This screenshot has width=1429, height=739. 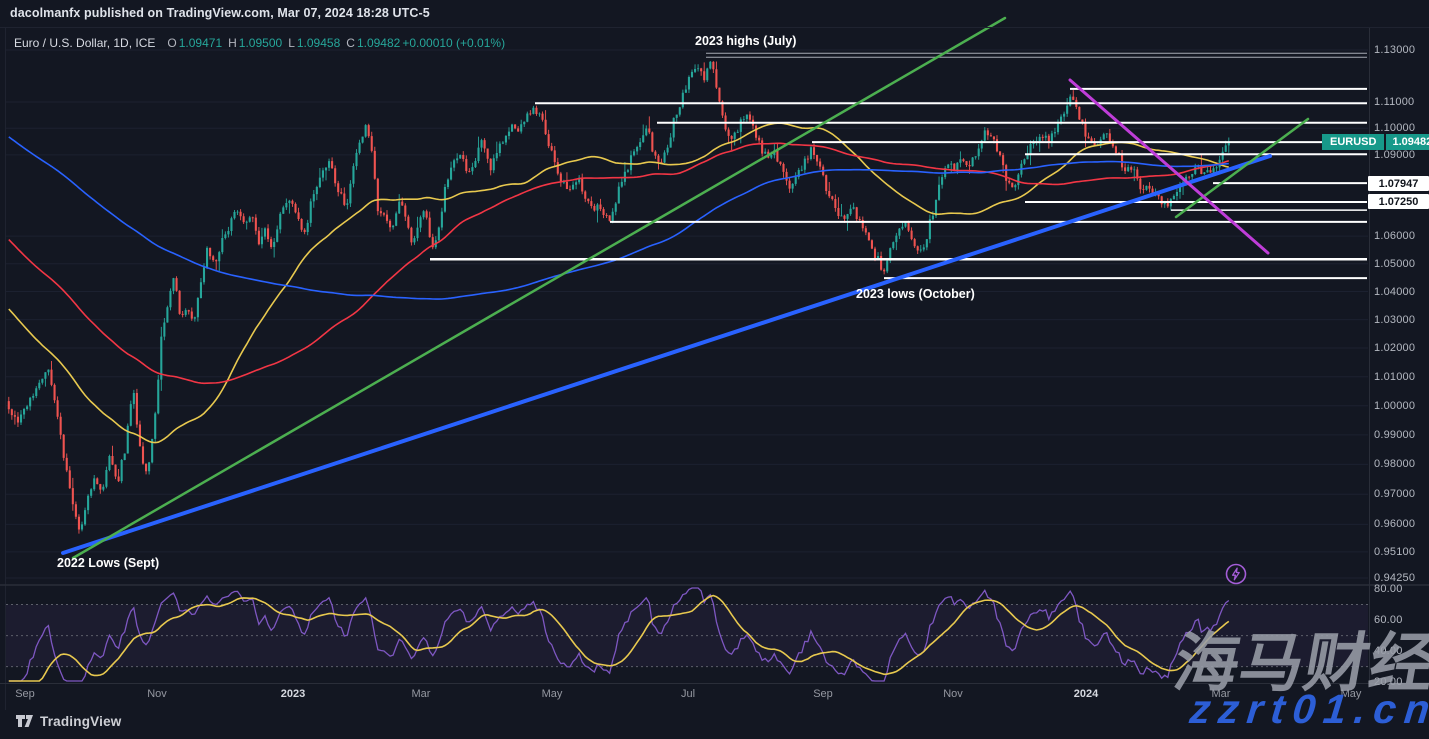 What do you see at coordinates (915, 294) in the screenshot?
I see `annotation-2023-lows: 2023 lows (October)` at bounding box center [915, 294].